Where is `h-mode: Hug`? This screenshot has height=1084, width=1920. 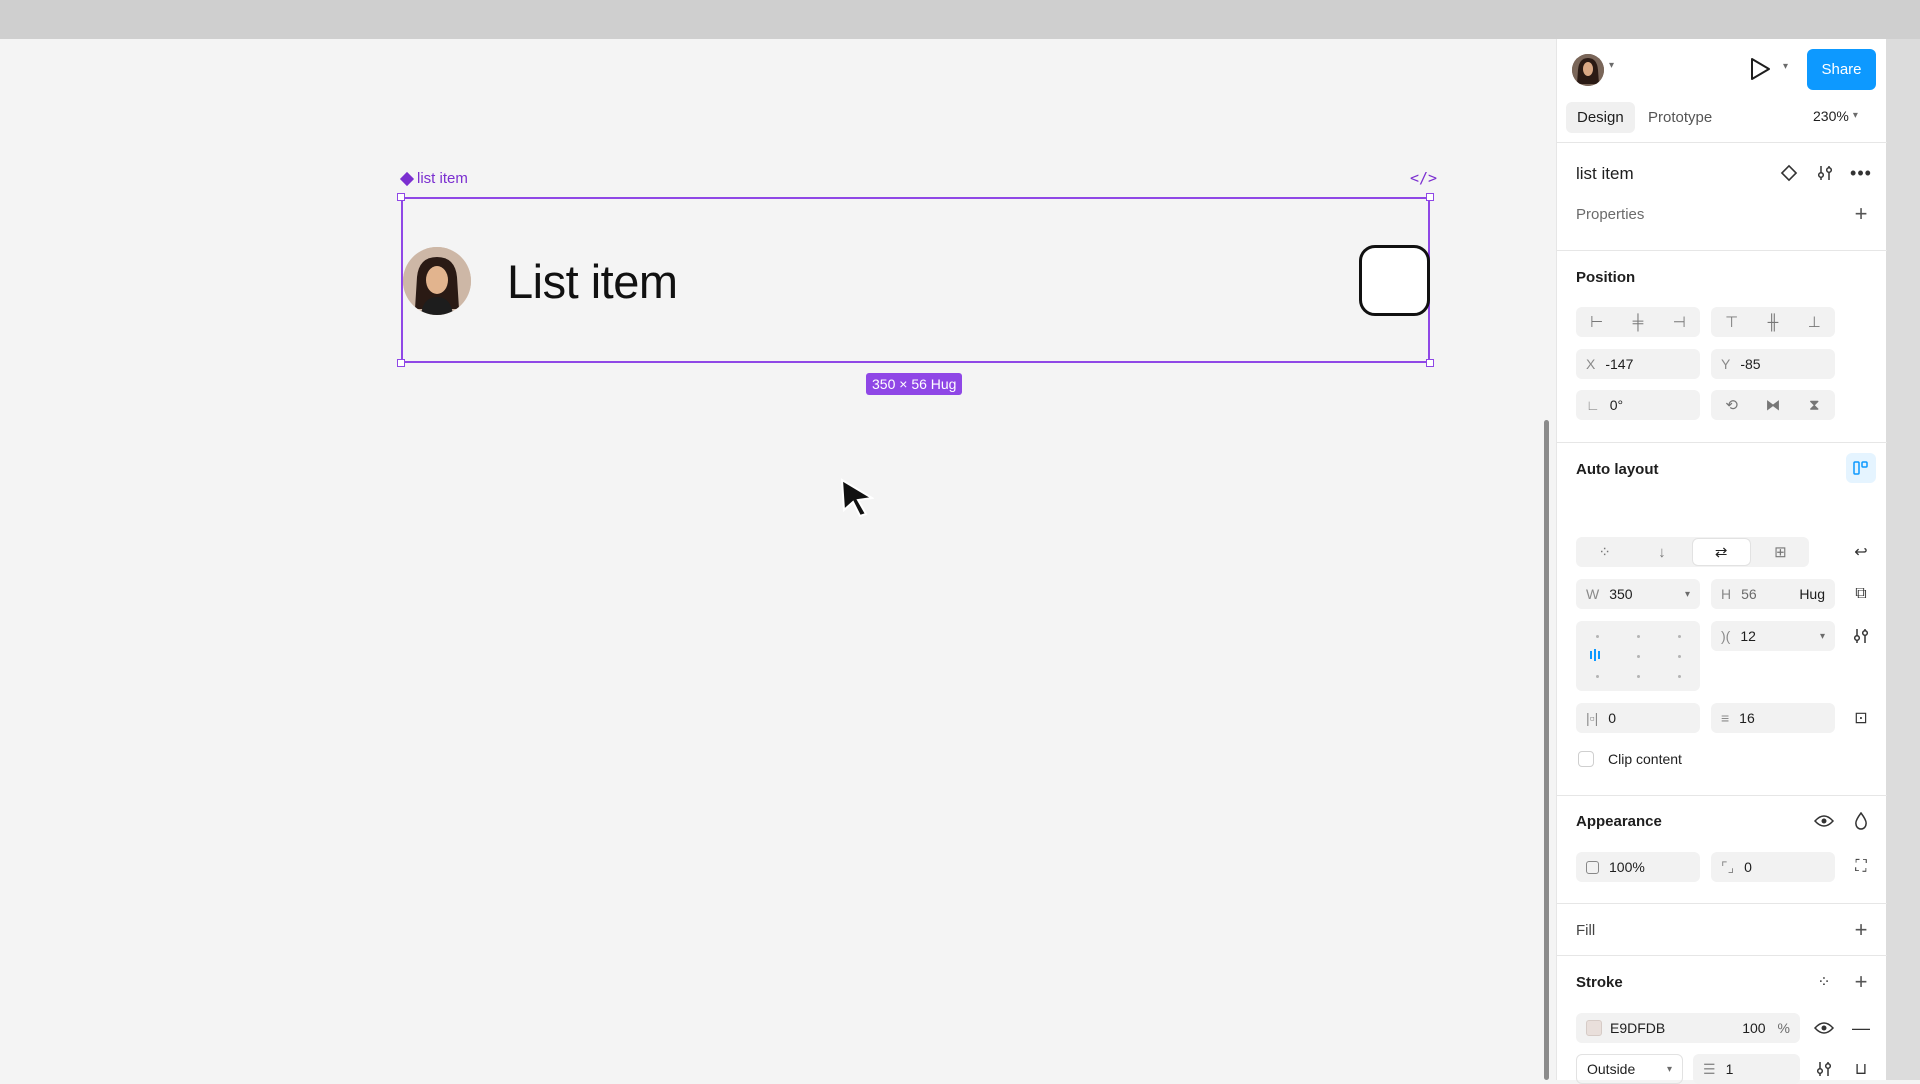 h-mode: Hug is located at coordinates (1812, 594).